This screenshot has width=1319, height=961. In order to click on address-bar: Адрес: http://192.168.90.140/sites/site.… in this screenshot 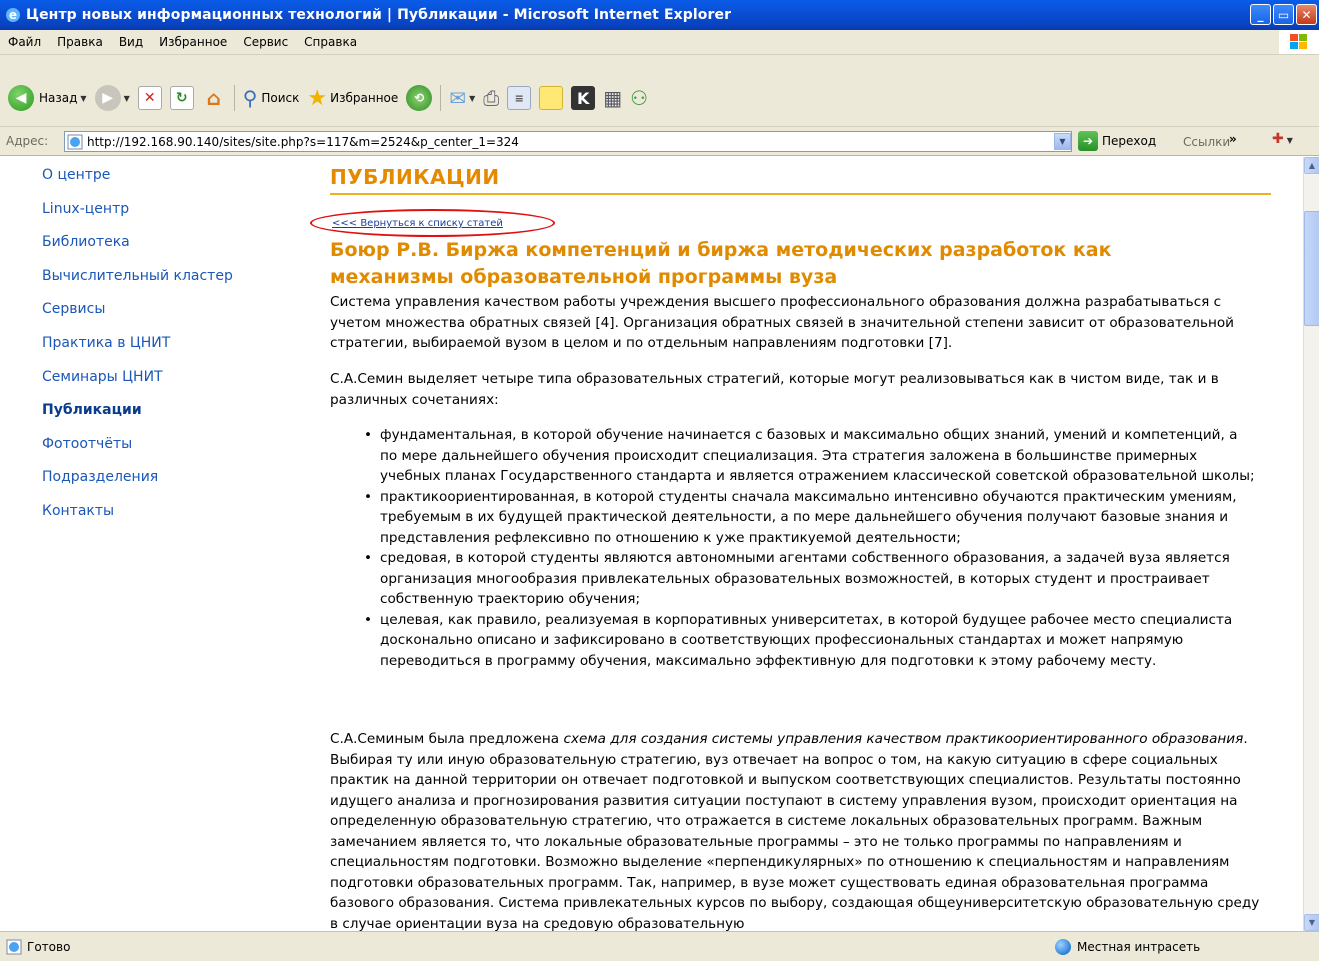, I will do `click(659, 141)`.